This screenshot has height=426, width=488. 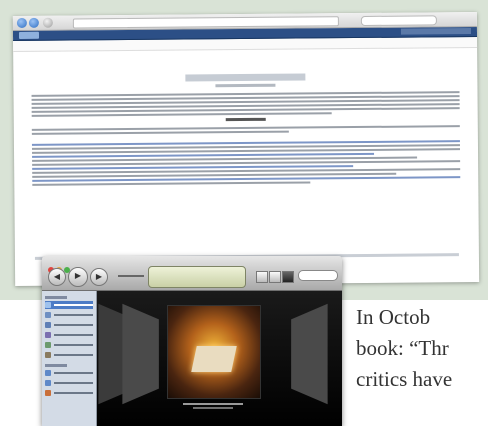 What do you see at coordinates (33, 22) in the screenshot?
I see `forward-icon` at bounding box center [33, 22].